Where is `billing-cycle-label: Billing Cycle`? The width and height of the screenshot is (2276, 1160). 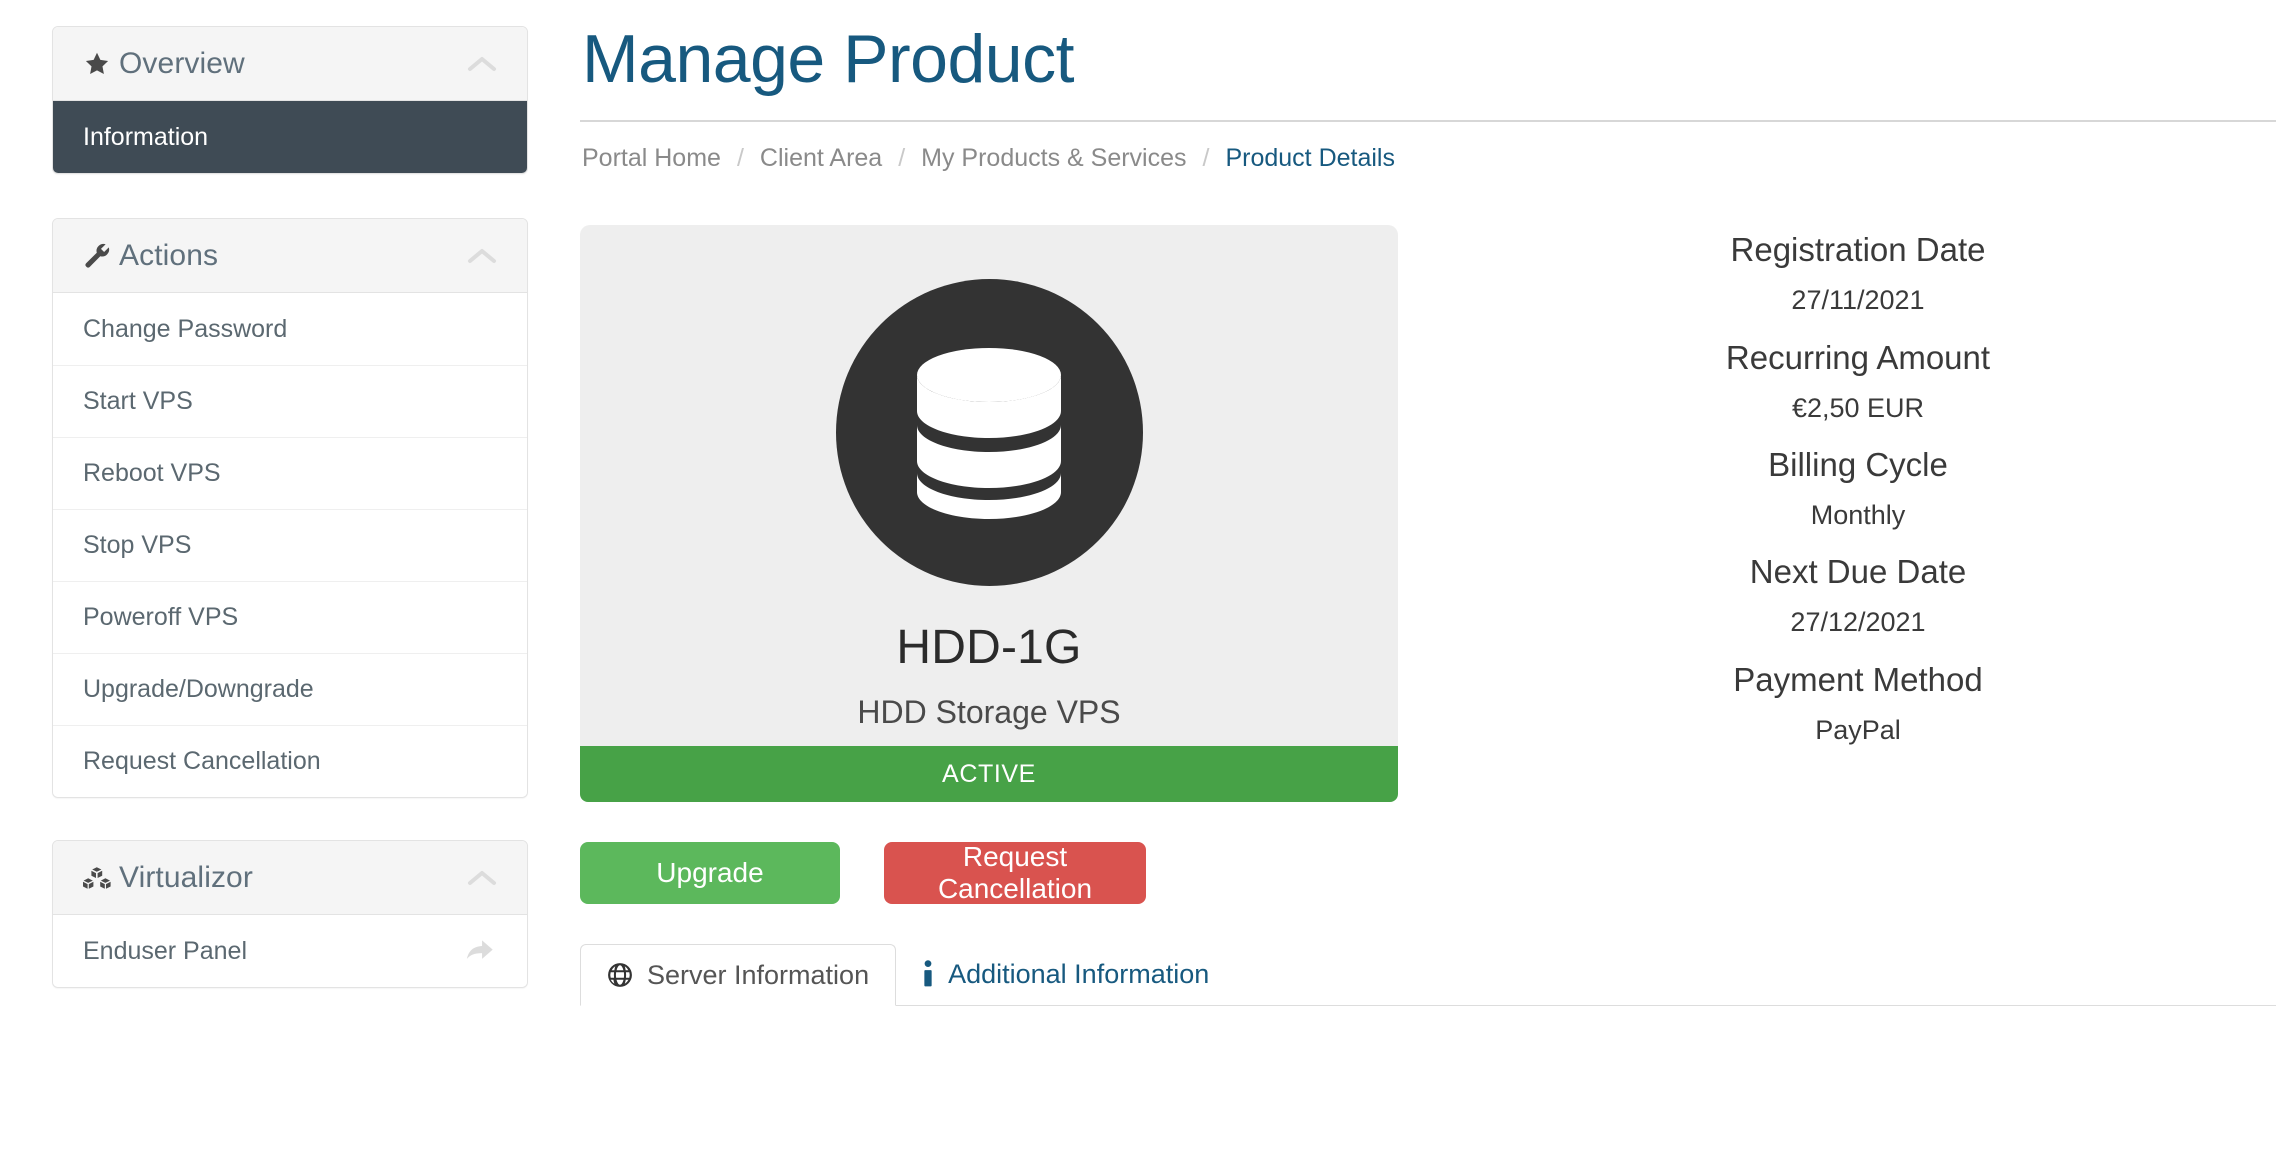 billing-cycle-label: Billing Cycle is located at coordinates (1858, 464).